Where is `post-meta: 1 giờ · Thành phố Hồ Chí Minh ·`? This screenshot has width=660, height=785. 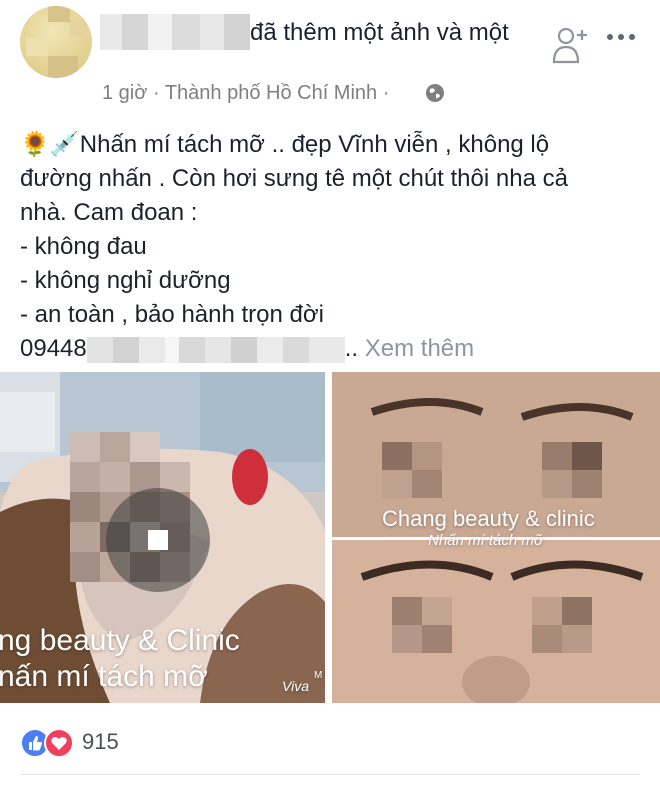
post-meta: 1 giờ · Thành phố Hồ Chí Minh · is located at coordinates (245, 93).